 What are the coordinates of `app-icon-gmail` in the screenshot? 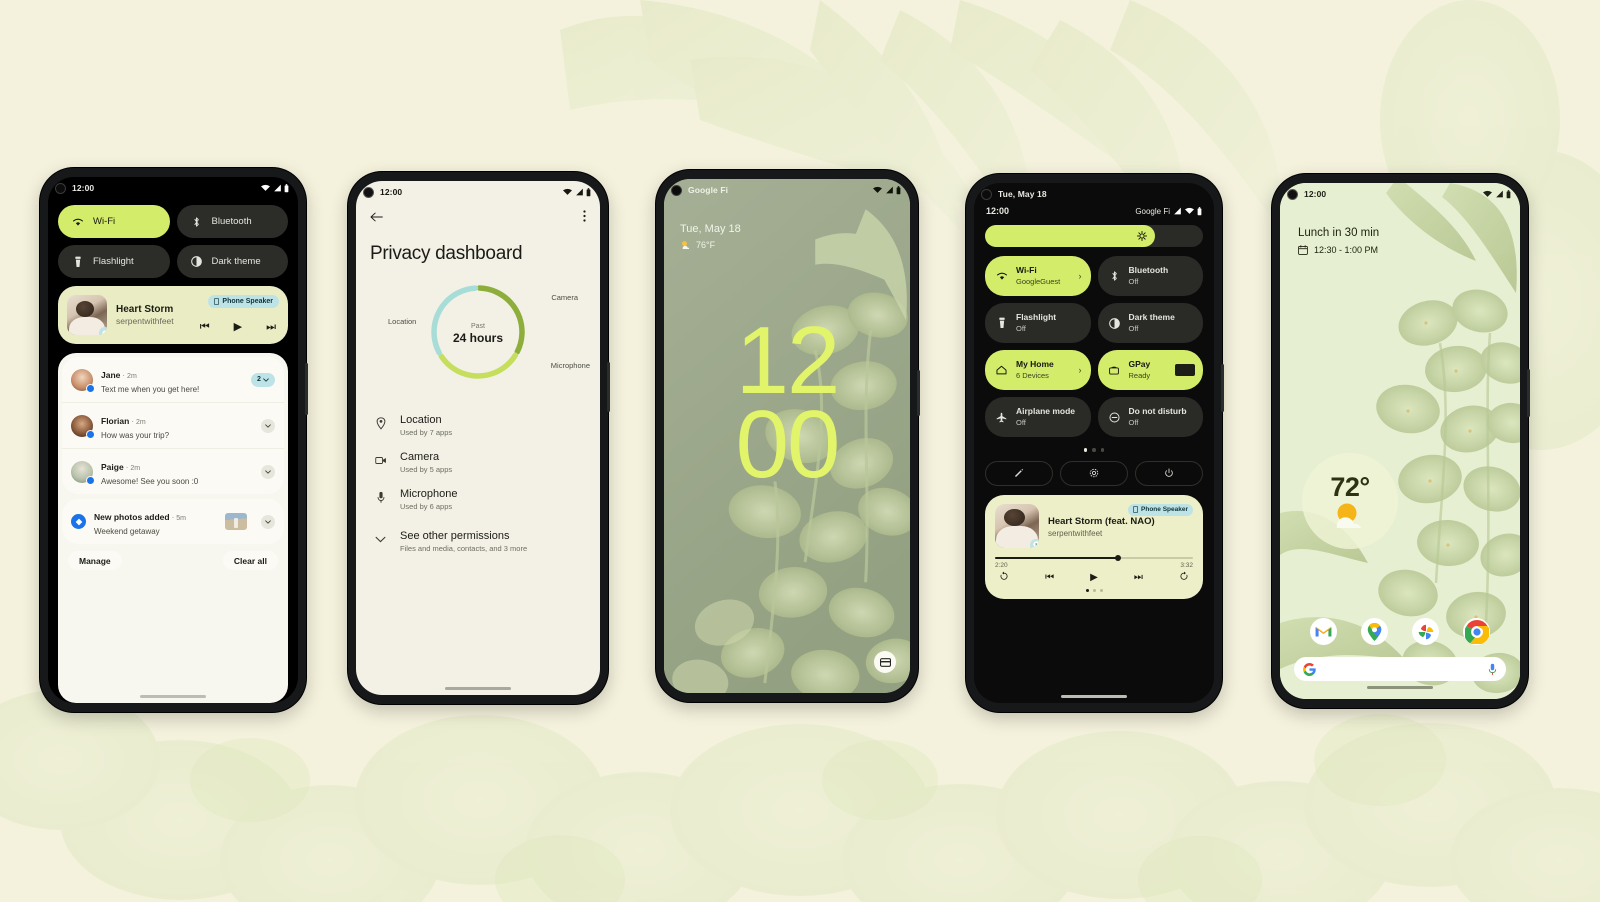 It's located at (1323, 631).